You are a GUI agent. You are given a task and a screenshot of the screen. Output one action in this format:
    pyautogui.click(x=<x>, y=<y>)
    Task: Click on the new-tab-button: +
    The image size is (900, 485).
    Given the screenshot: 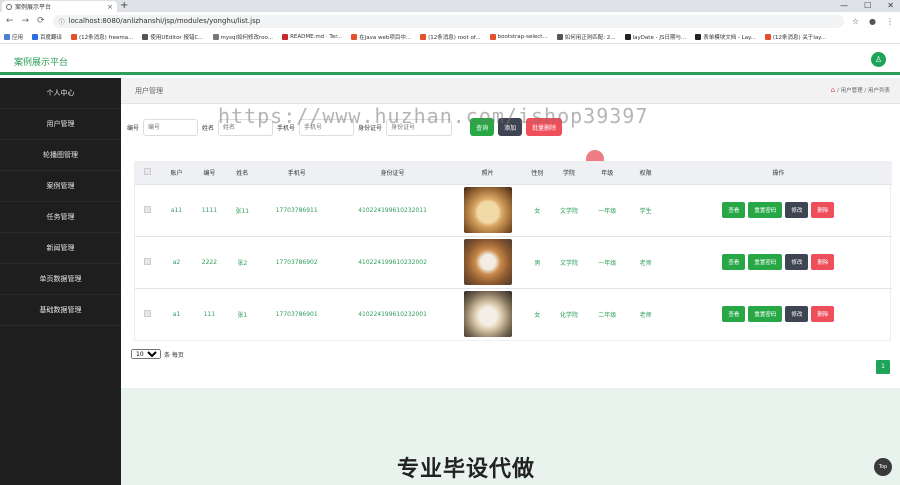 What is the action you would take?
    pyautogui.click(x=124, y=6)
    